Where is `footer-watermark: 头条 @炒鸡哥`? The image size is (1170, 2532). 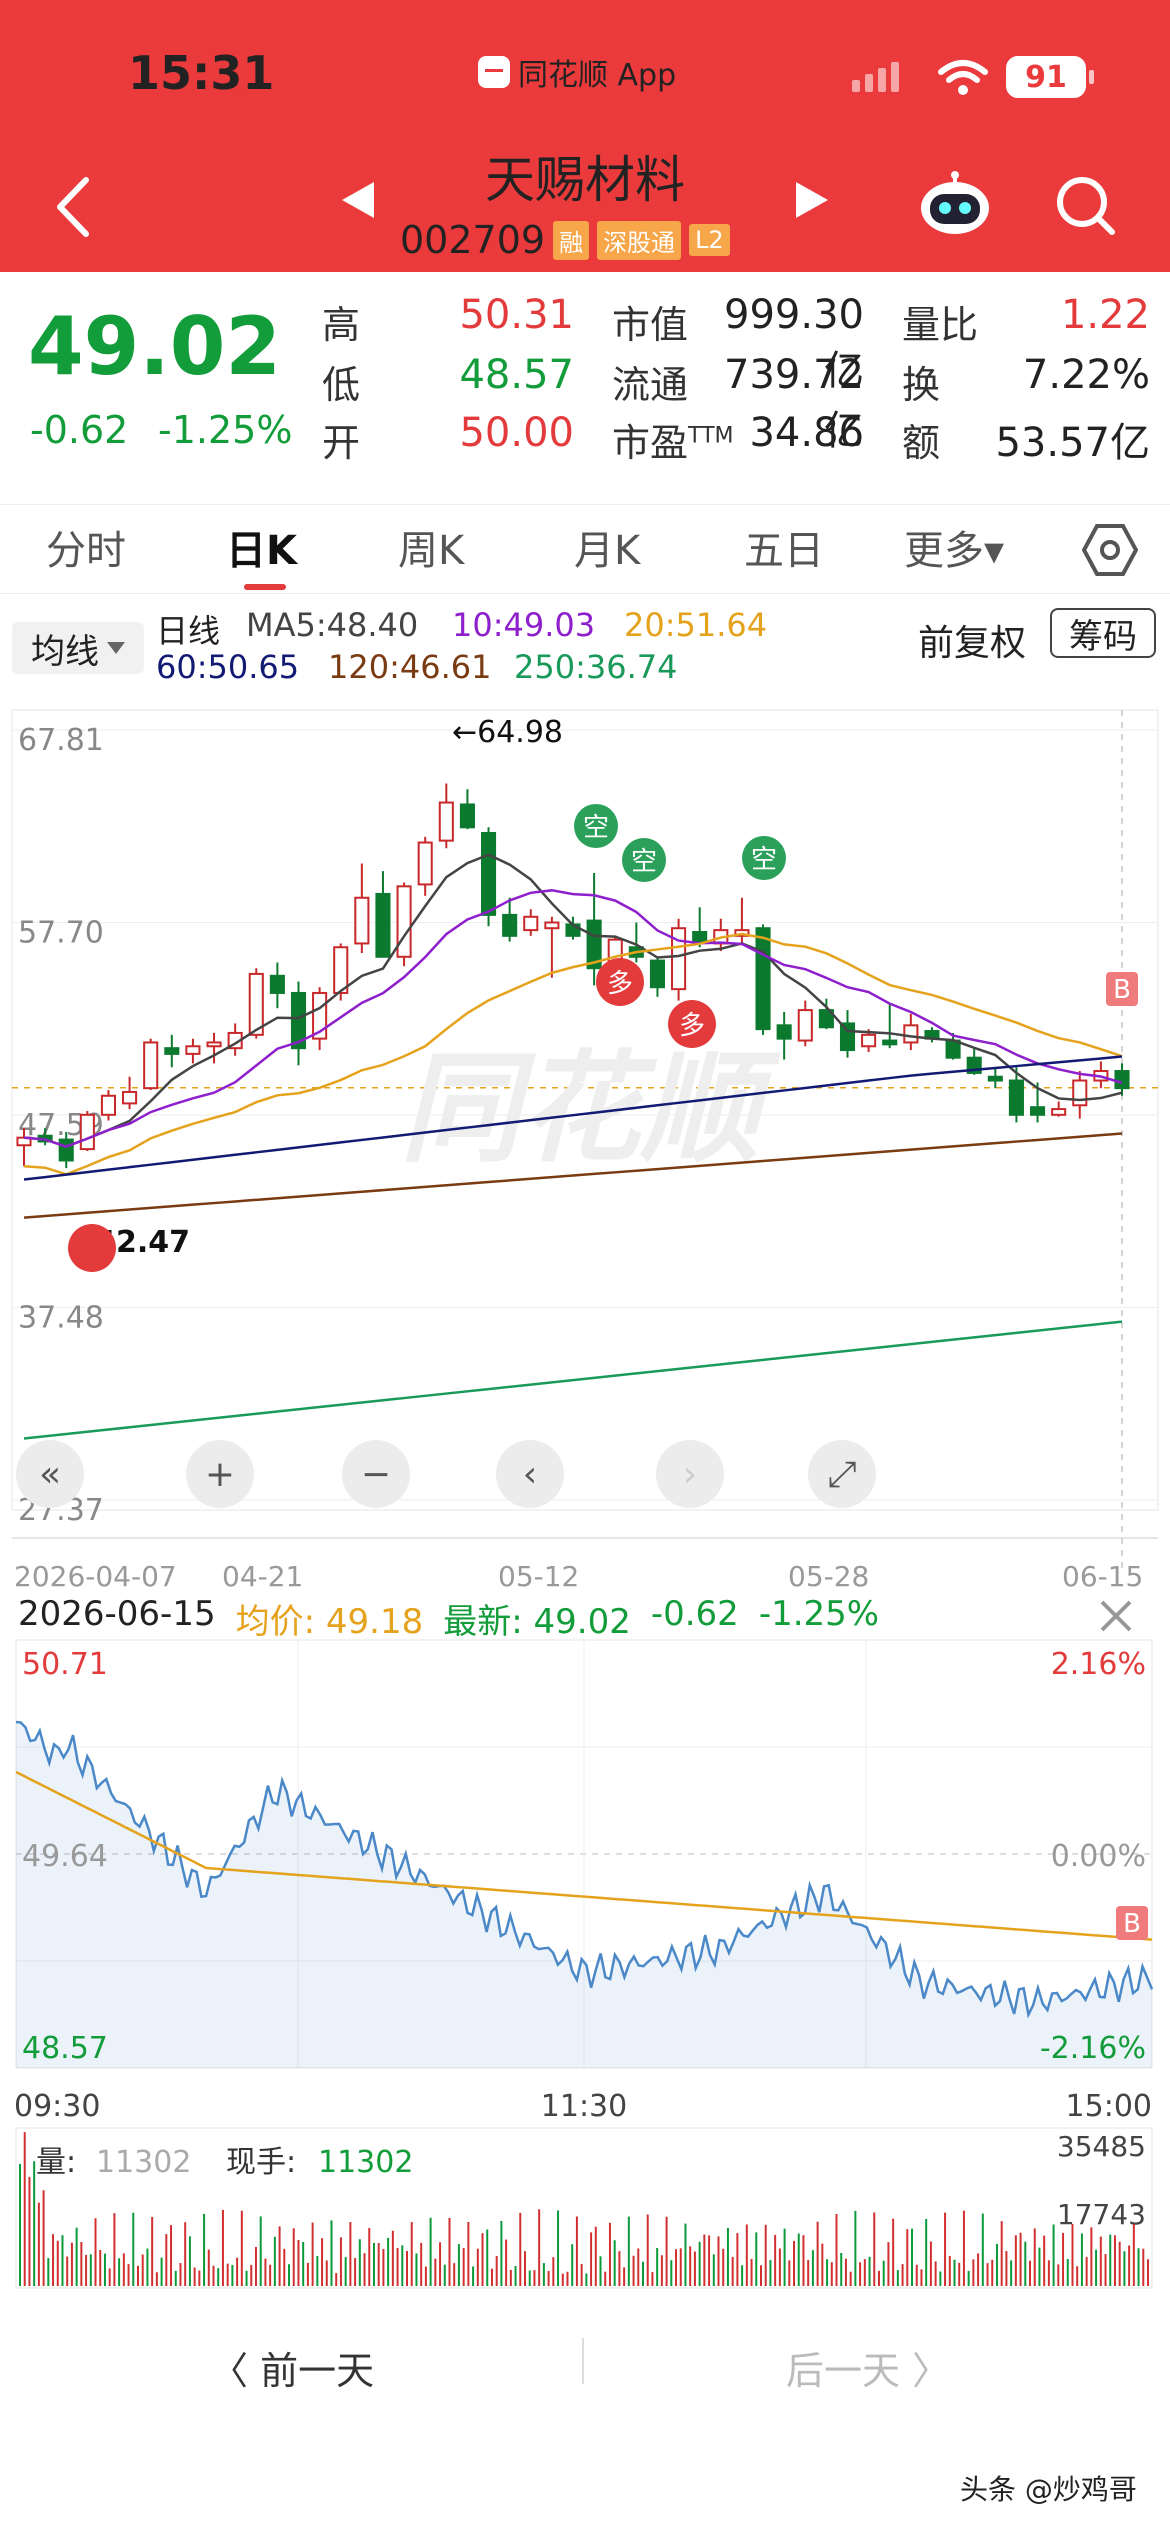
footer-watermark: 头条 @炒鸡哥 is located at coordinates (1048, 2489).